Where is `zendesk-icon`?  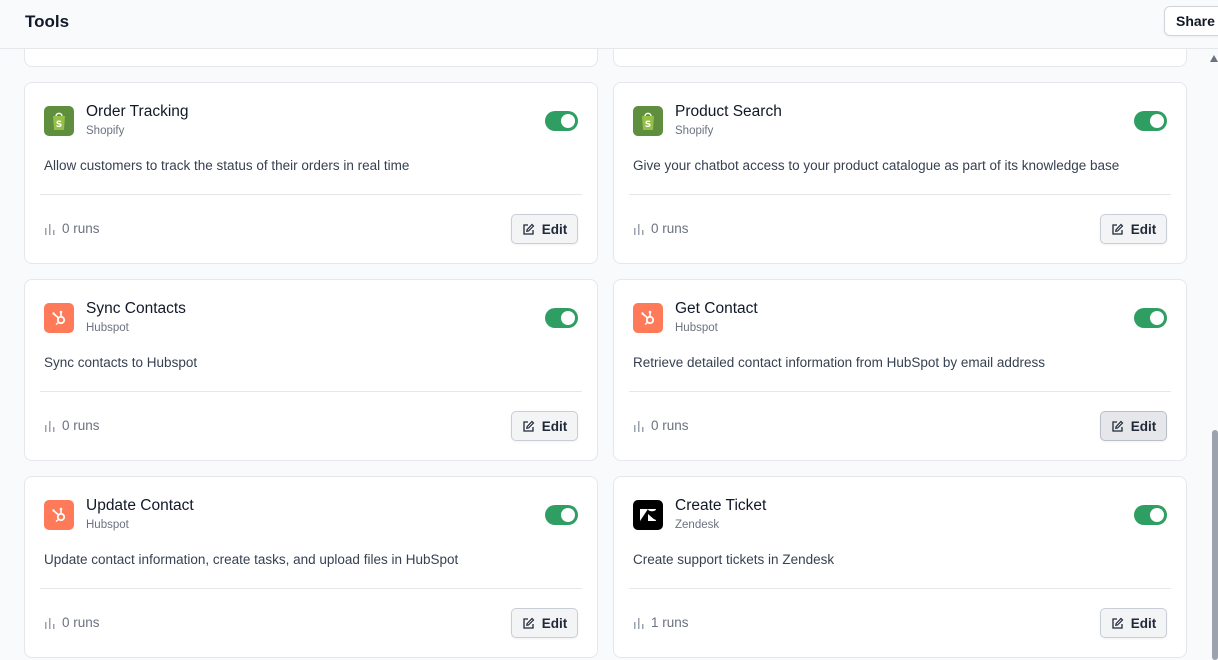
zendesk-icon is located at coordinates (648, 515).